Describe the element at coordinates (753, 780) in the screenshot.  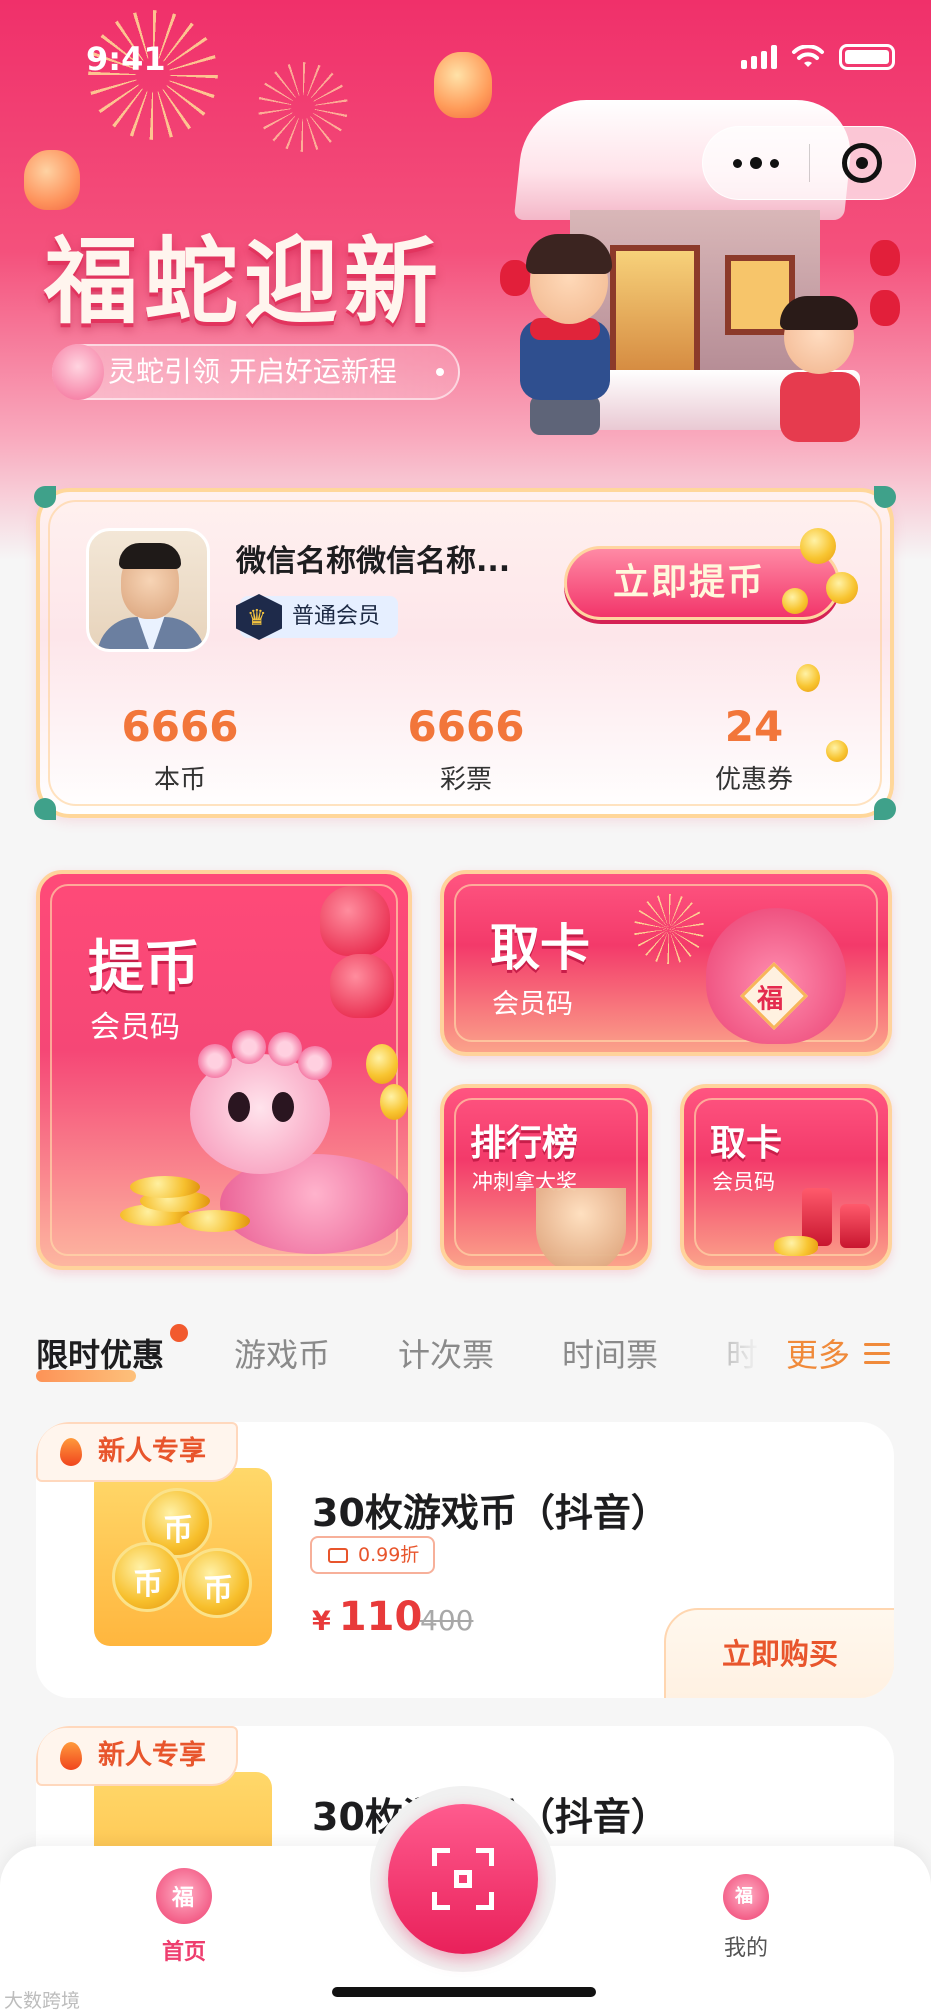
I see `stat-label: 优惠券` at that location.